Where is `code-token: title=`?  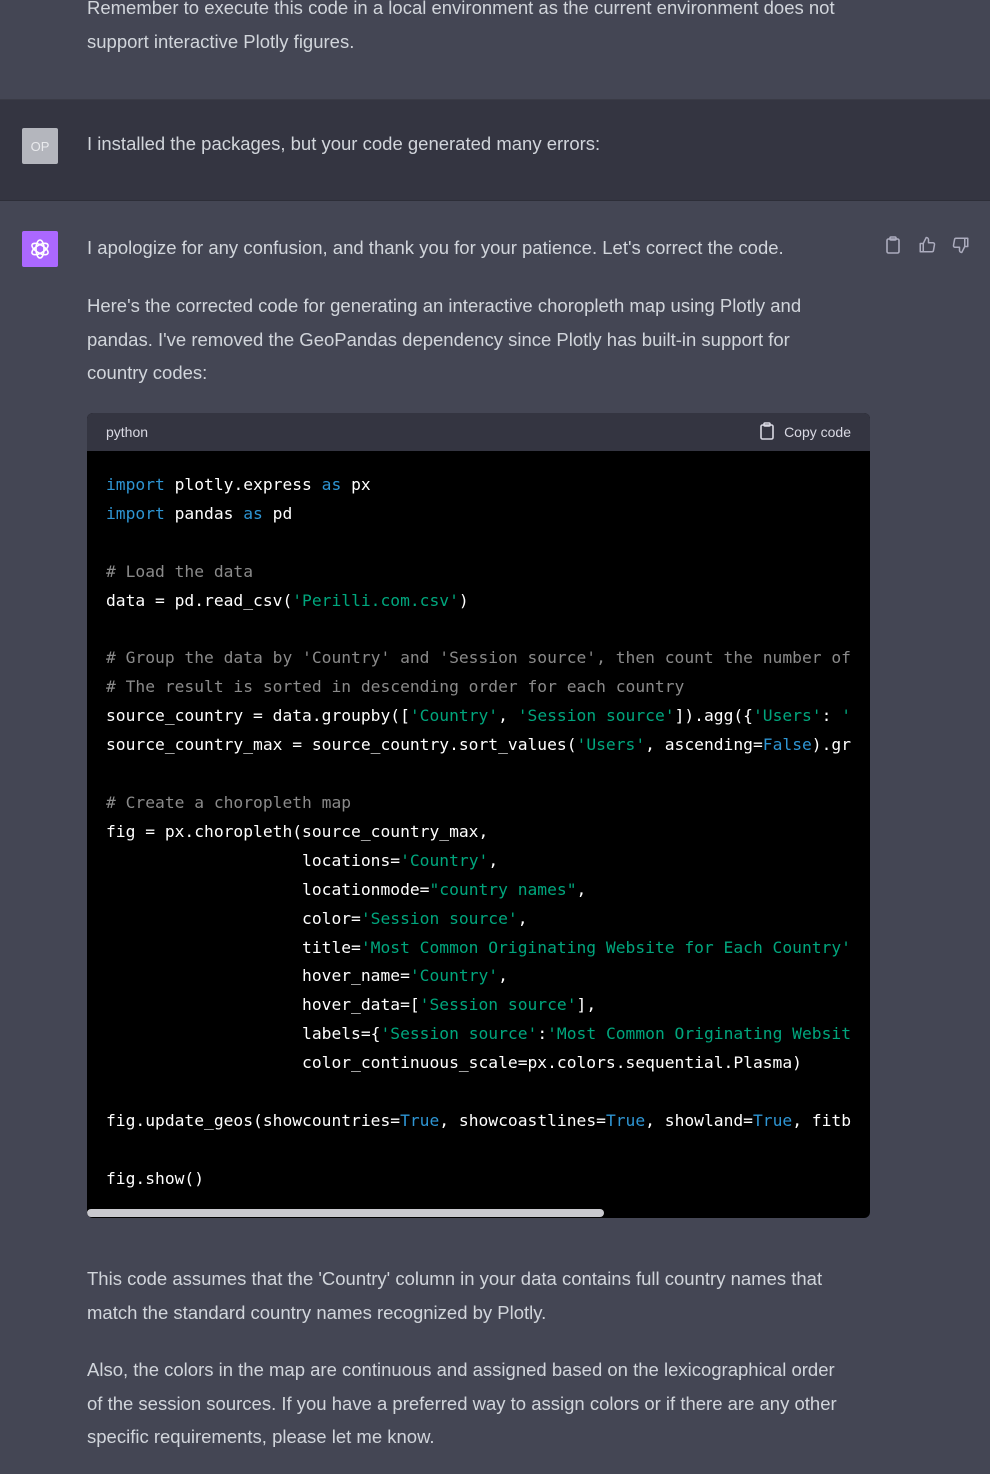
code-token: title= is located at coordinates (233, 947).